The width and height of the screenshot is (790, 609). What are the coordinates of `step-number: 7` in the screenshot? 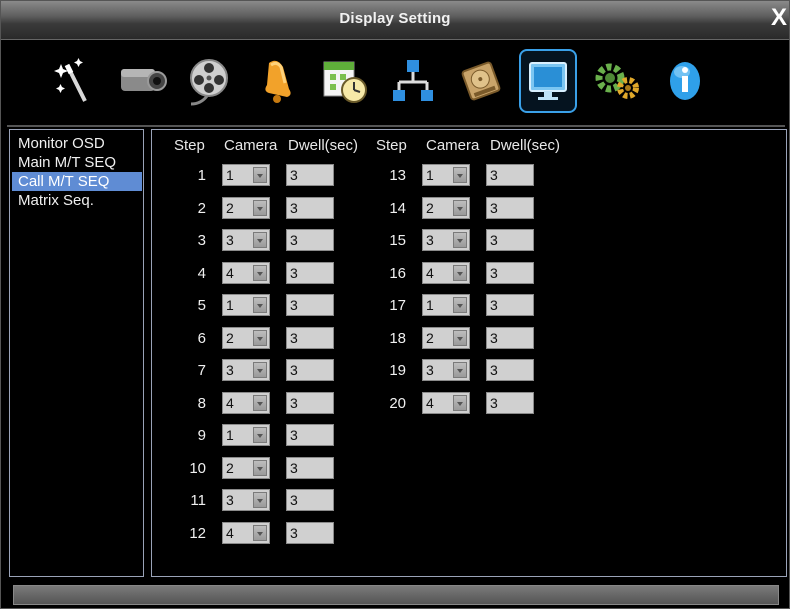 It's located at (201, 370).